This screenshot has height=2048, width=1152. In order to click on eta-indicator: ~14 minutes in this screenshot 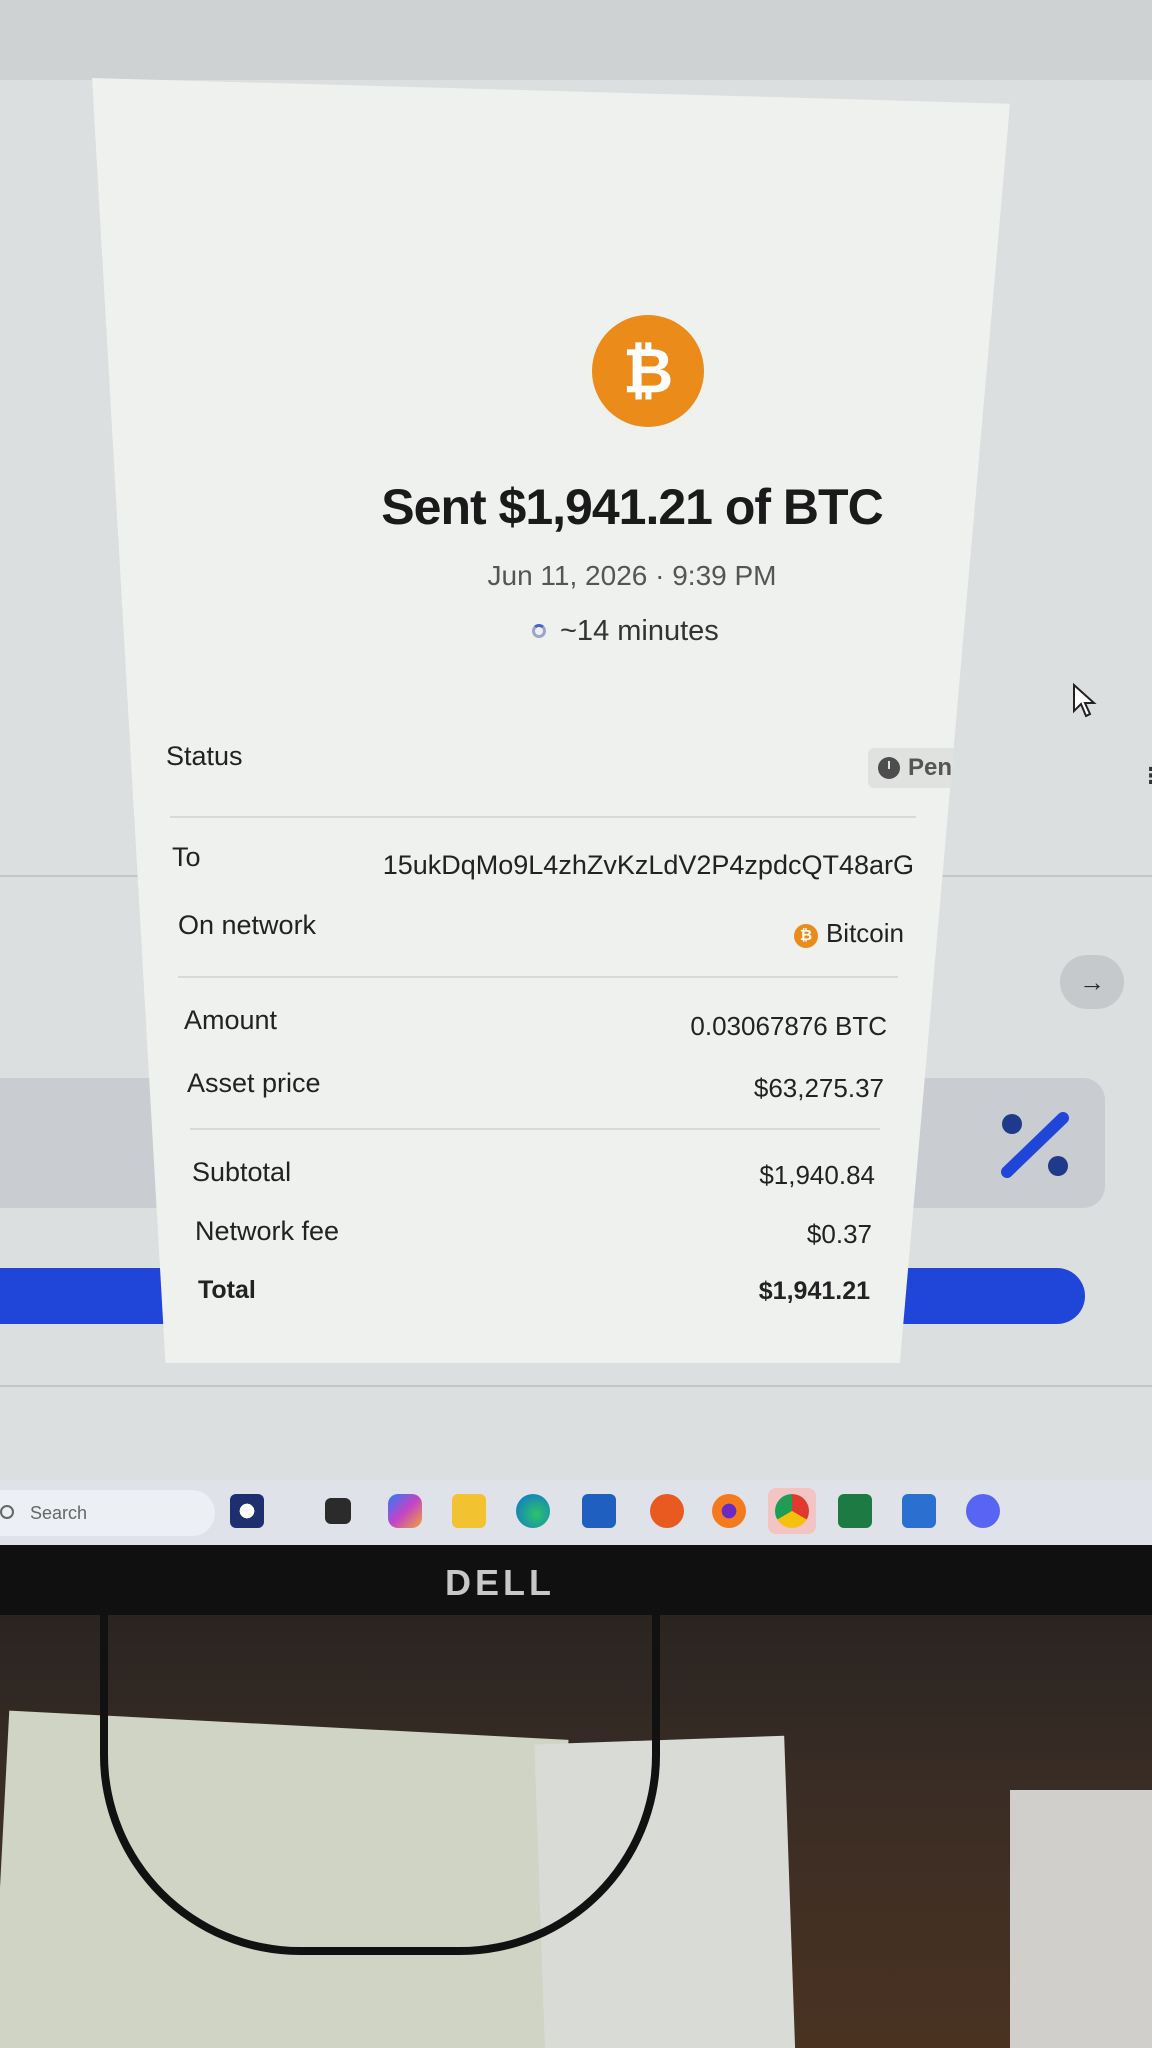, I will do `click(657, 631)`.